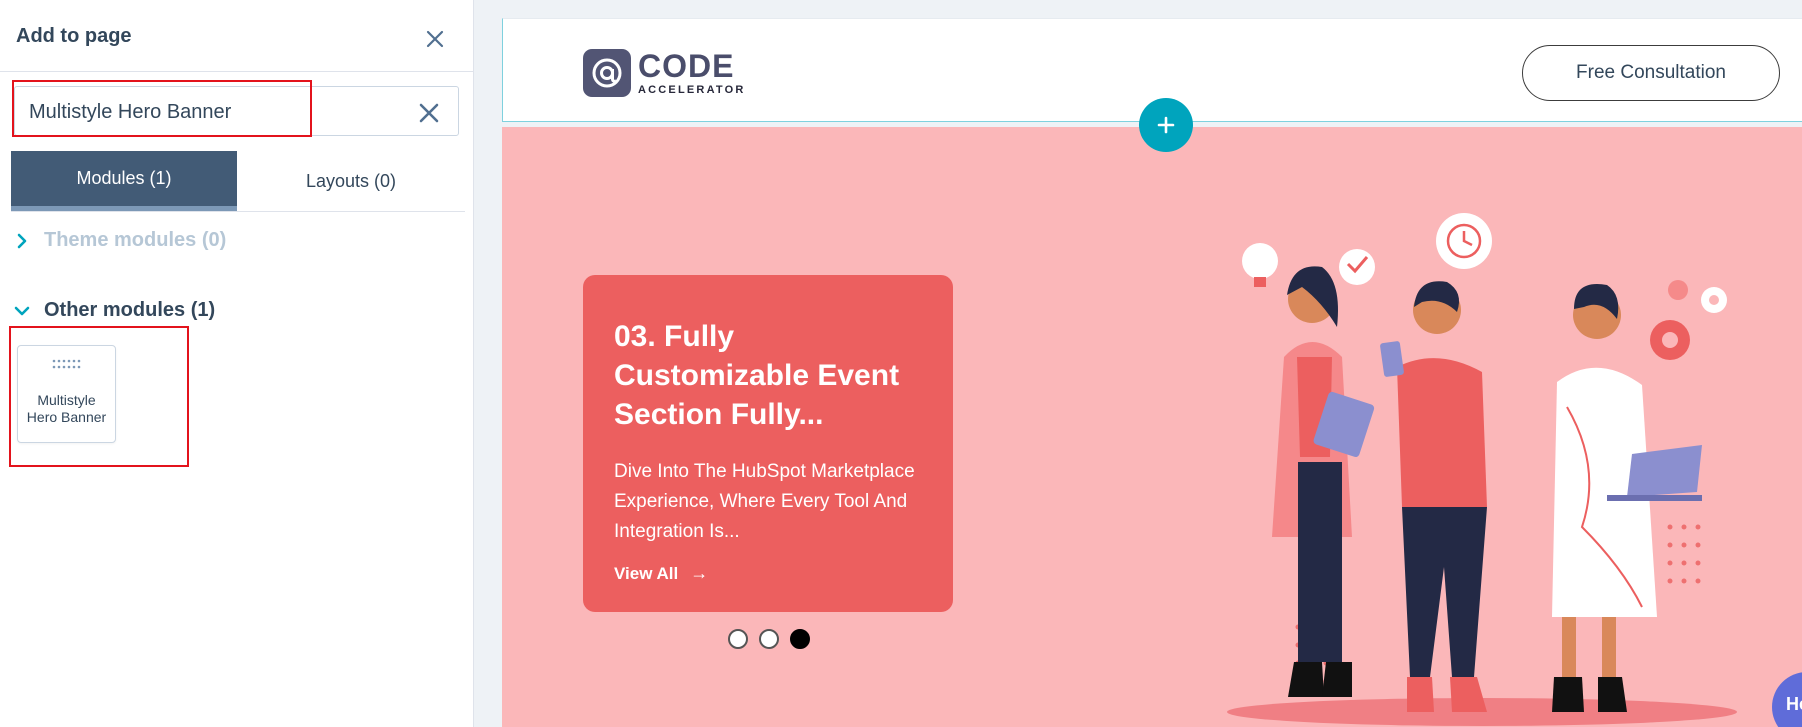  I want to click on module-card-multistyle-hero-banner: Multistyle Hero Banner, so click(66, 394).